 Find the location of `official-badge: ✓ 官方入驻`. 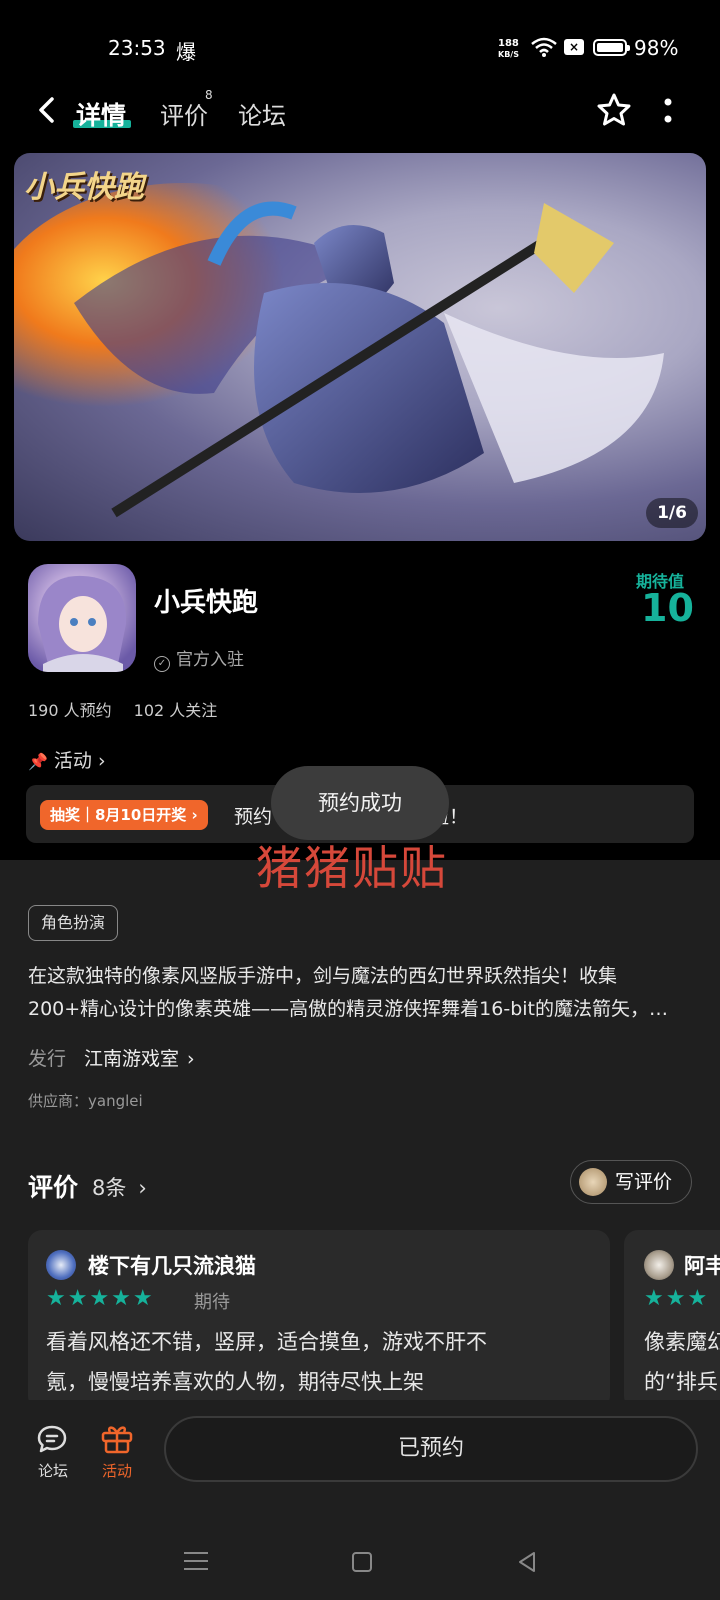

official-badge: ✓ 官方入驻 is located at coordinates (199, 658).